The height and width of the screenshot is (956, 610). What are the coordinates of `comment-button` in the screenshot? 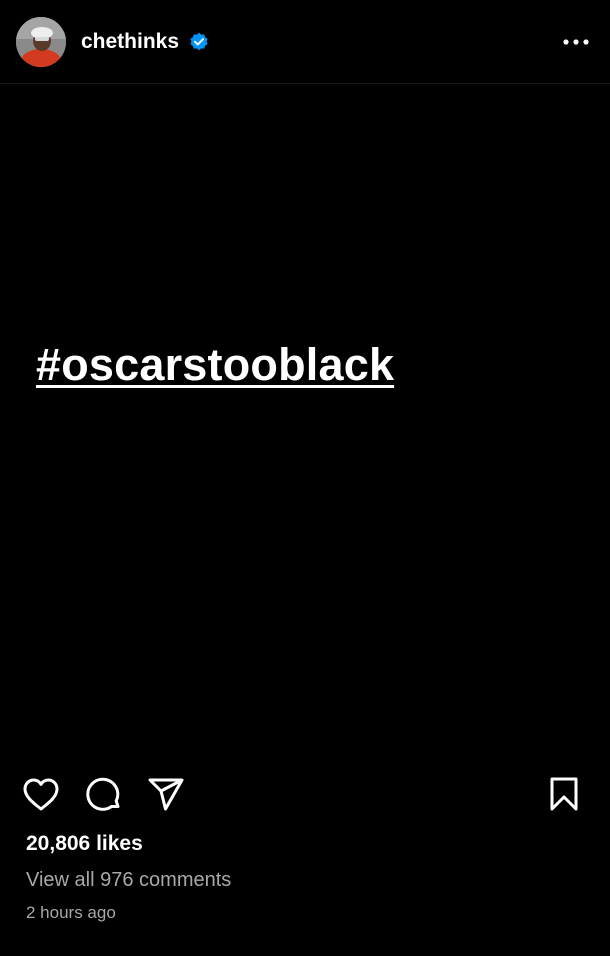 It's located at (104, 795).